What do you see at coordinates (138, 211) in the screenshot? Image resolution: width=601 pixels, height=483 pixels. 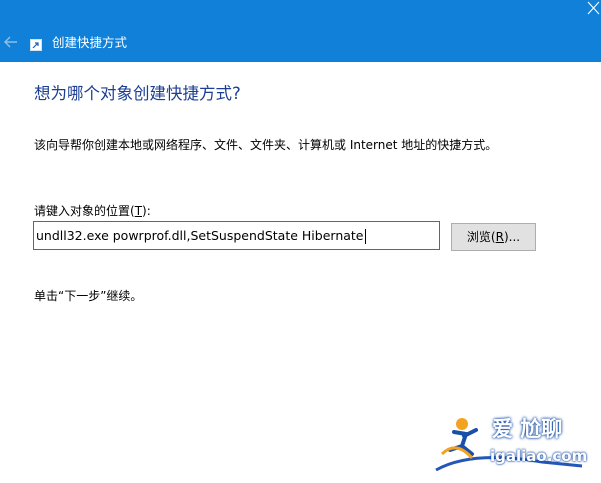 I see `location-label-accel: T` at bounding box center [138, 211].